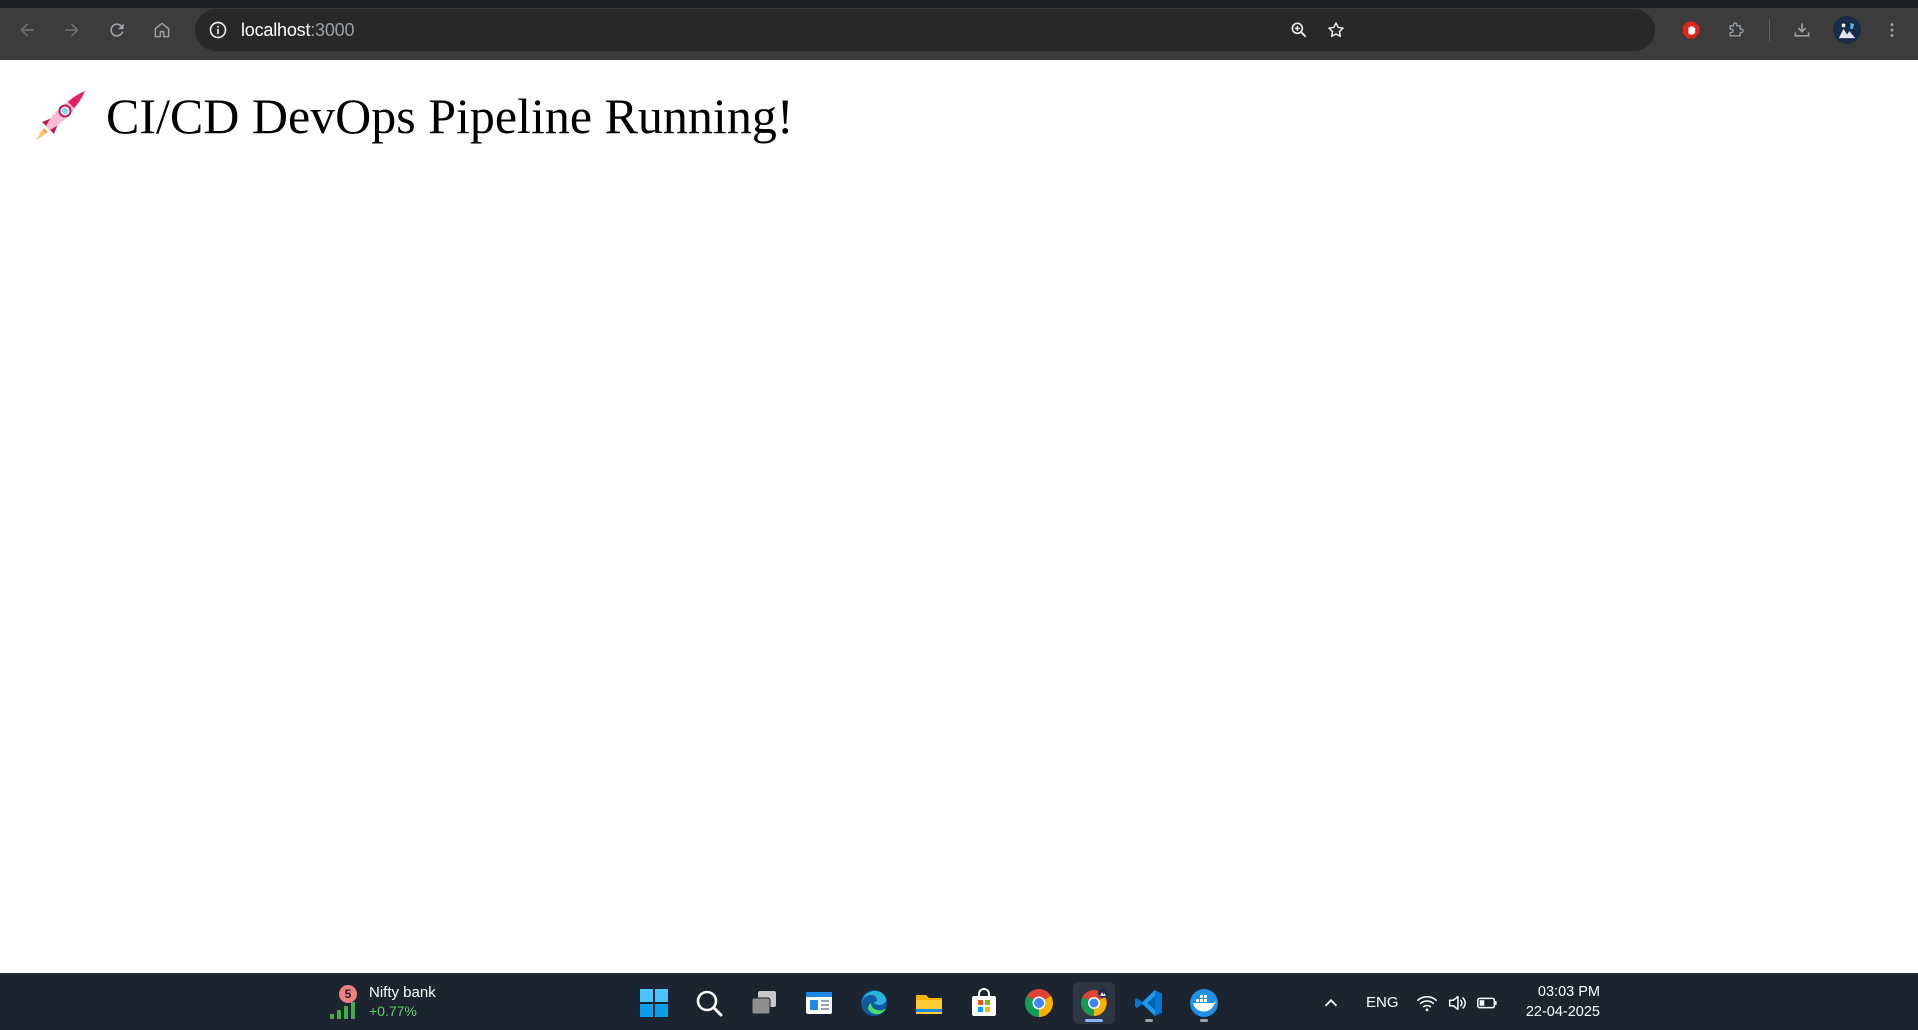 Image resolution: width=1918 pixels, height=1030 pixels. I want to click on edge-icon, so click(874, 1003).